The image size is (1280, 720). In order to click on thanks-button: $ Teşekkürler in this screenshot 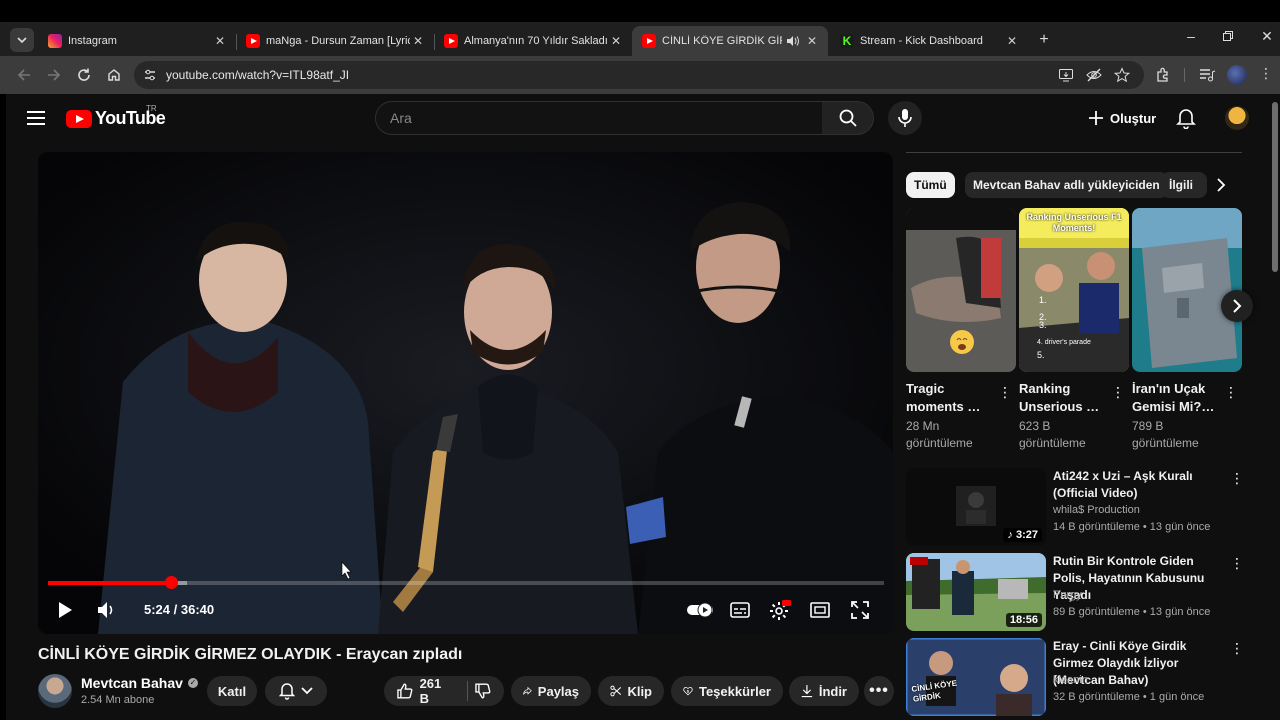, I will do `click(727, 691)`.